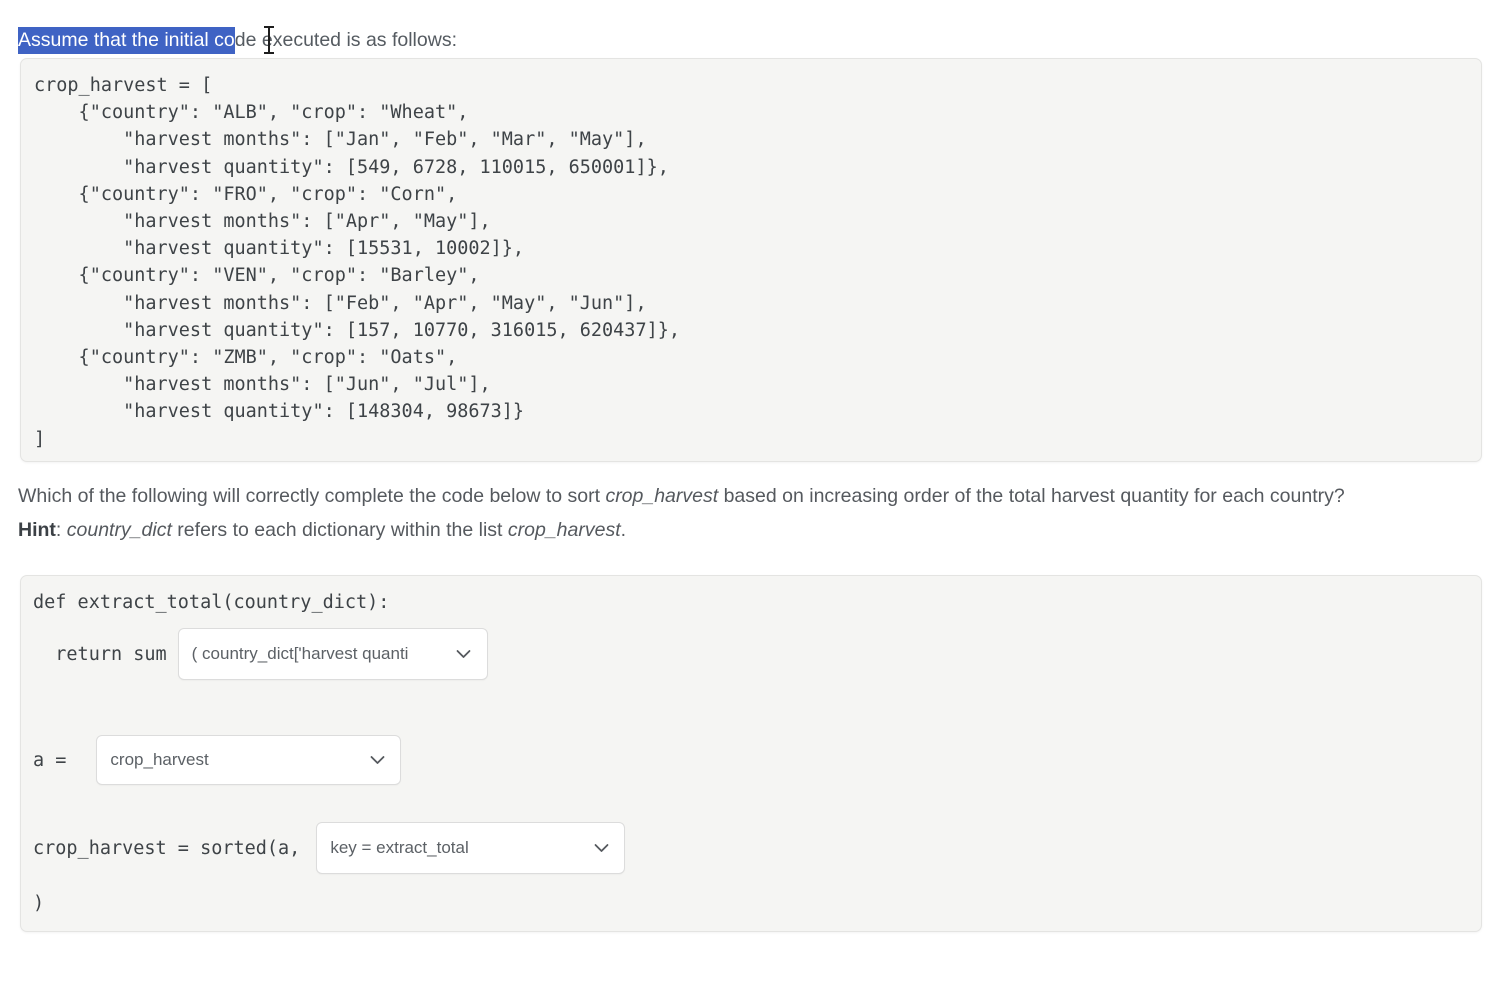 This screenshot has height=986, width=1509. I want to click on code-line-def-text: def extract_total(country_dict):, so click(211, 602).